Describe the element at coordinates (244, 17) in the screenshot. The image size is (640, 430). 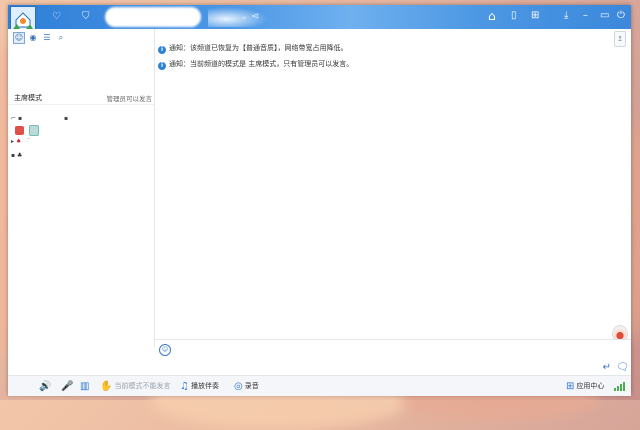
I see `chevron-down-icon: ⌄` at that location.